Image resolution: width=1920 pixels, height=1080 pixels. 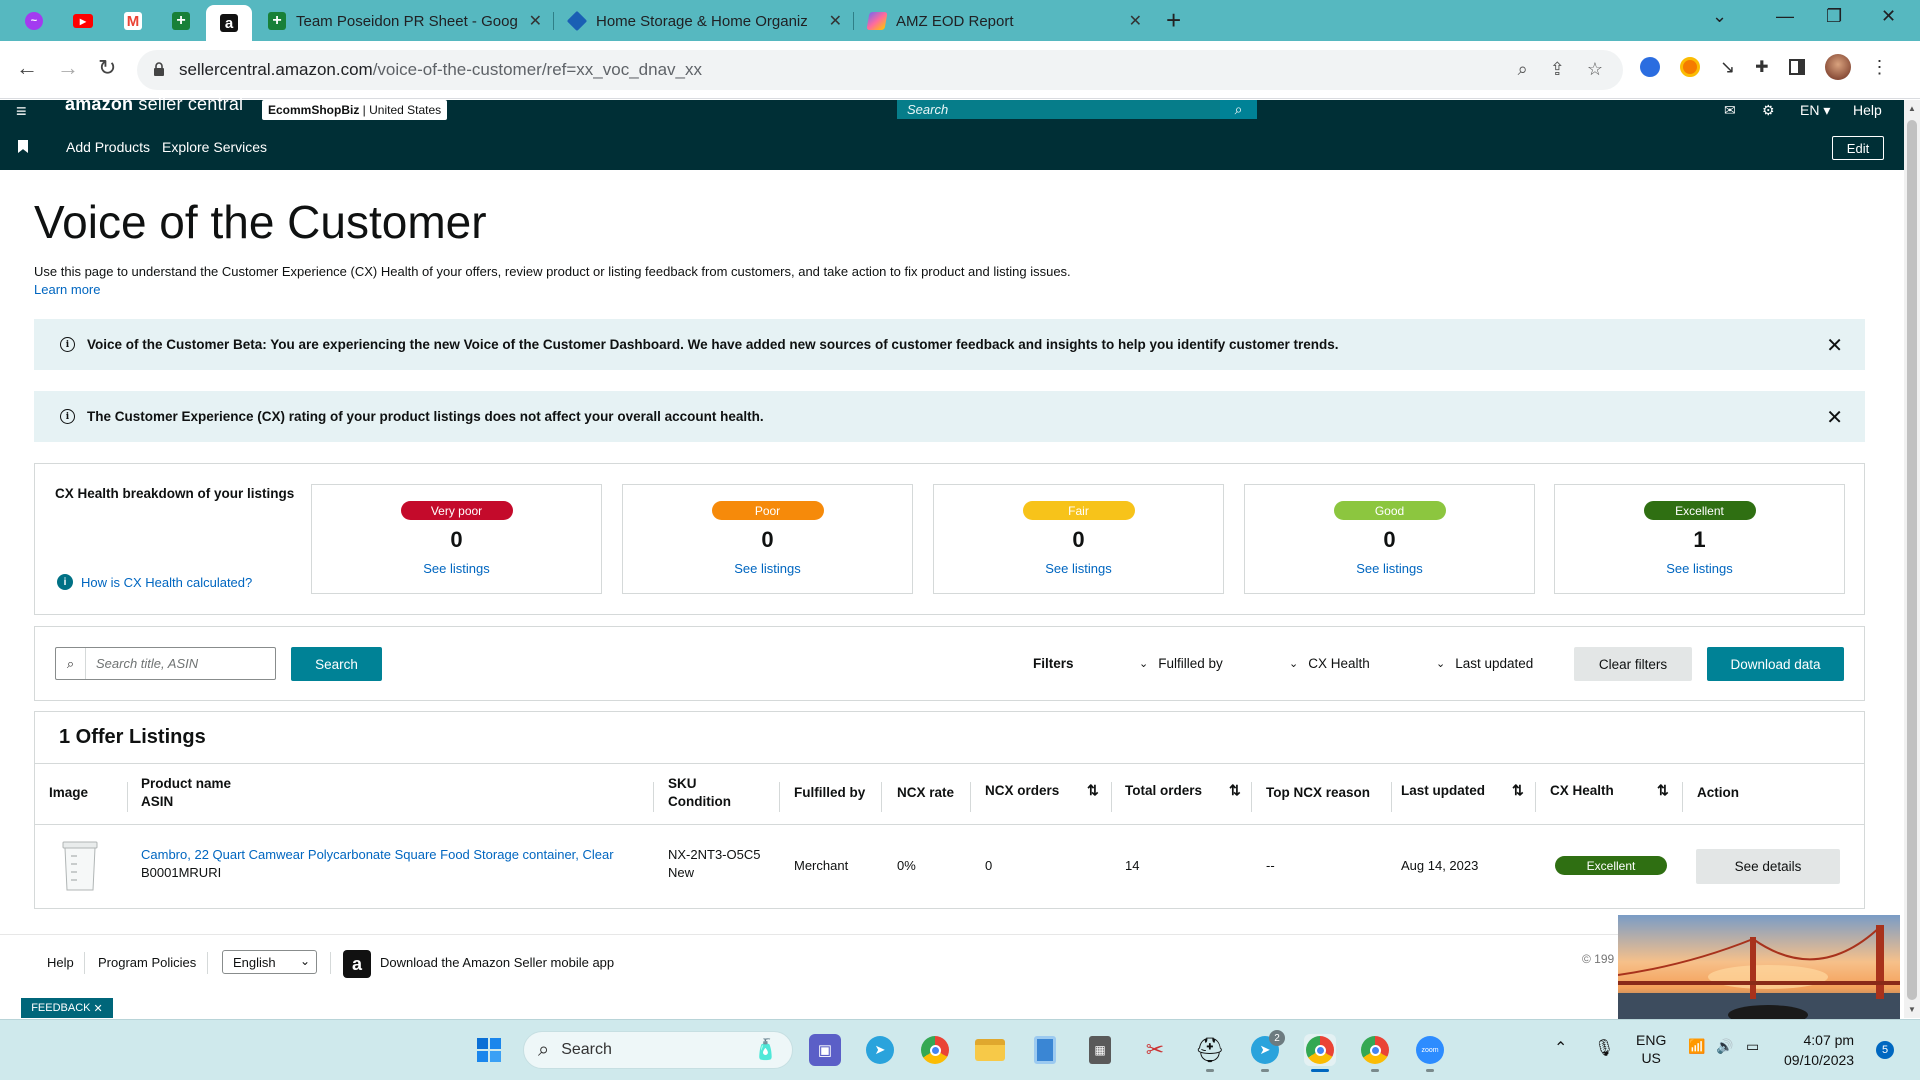 What do you see at coordinates (990, 1050) in the screenshot?
I see `file-explorer-icon` at bounding box center [990, 1050].